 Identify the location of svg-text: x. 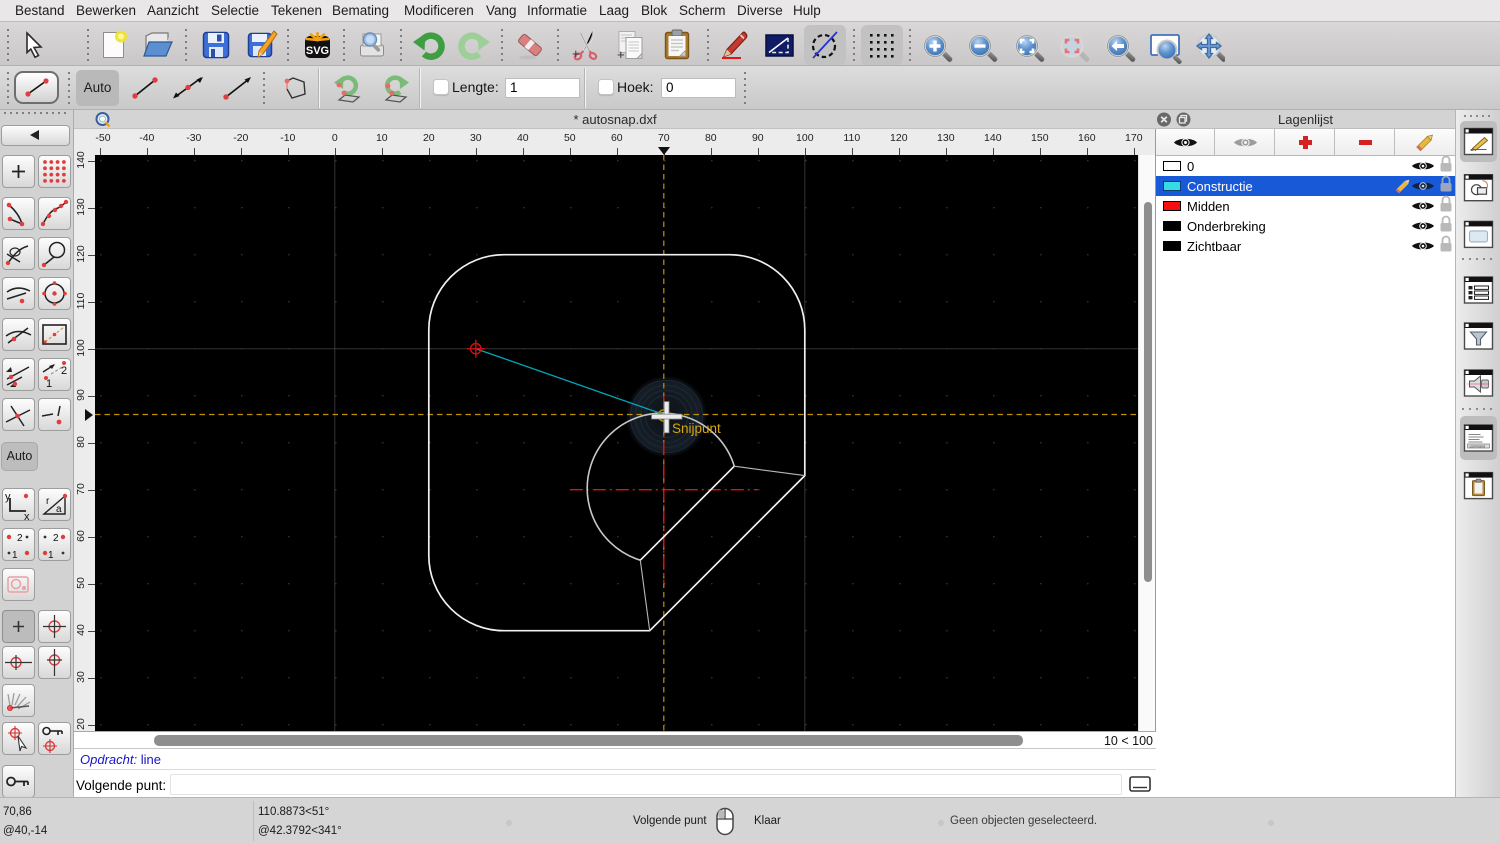
(27, 516).